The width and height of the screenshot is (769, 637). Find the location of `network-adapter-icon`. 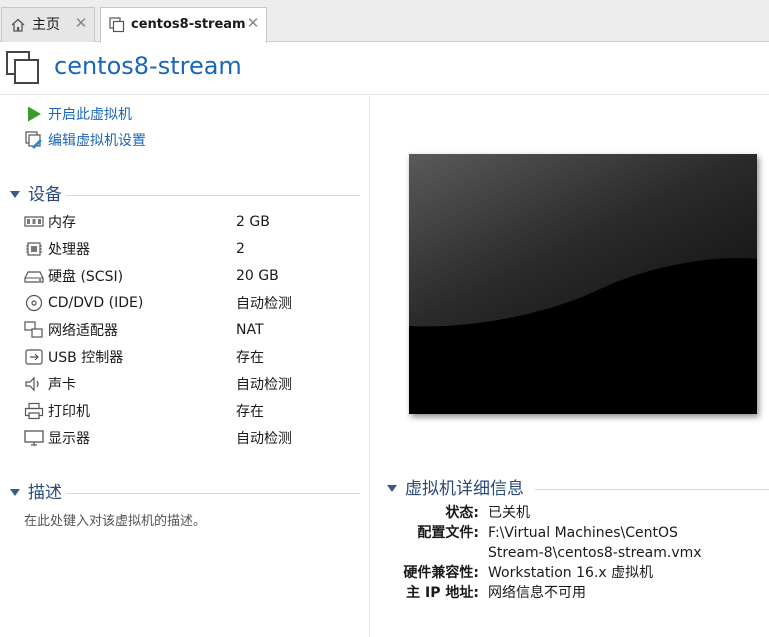

network-adapter-icon is located at coordinates (33, 329).